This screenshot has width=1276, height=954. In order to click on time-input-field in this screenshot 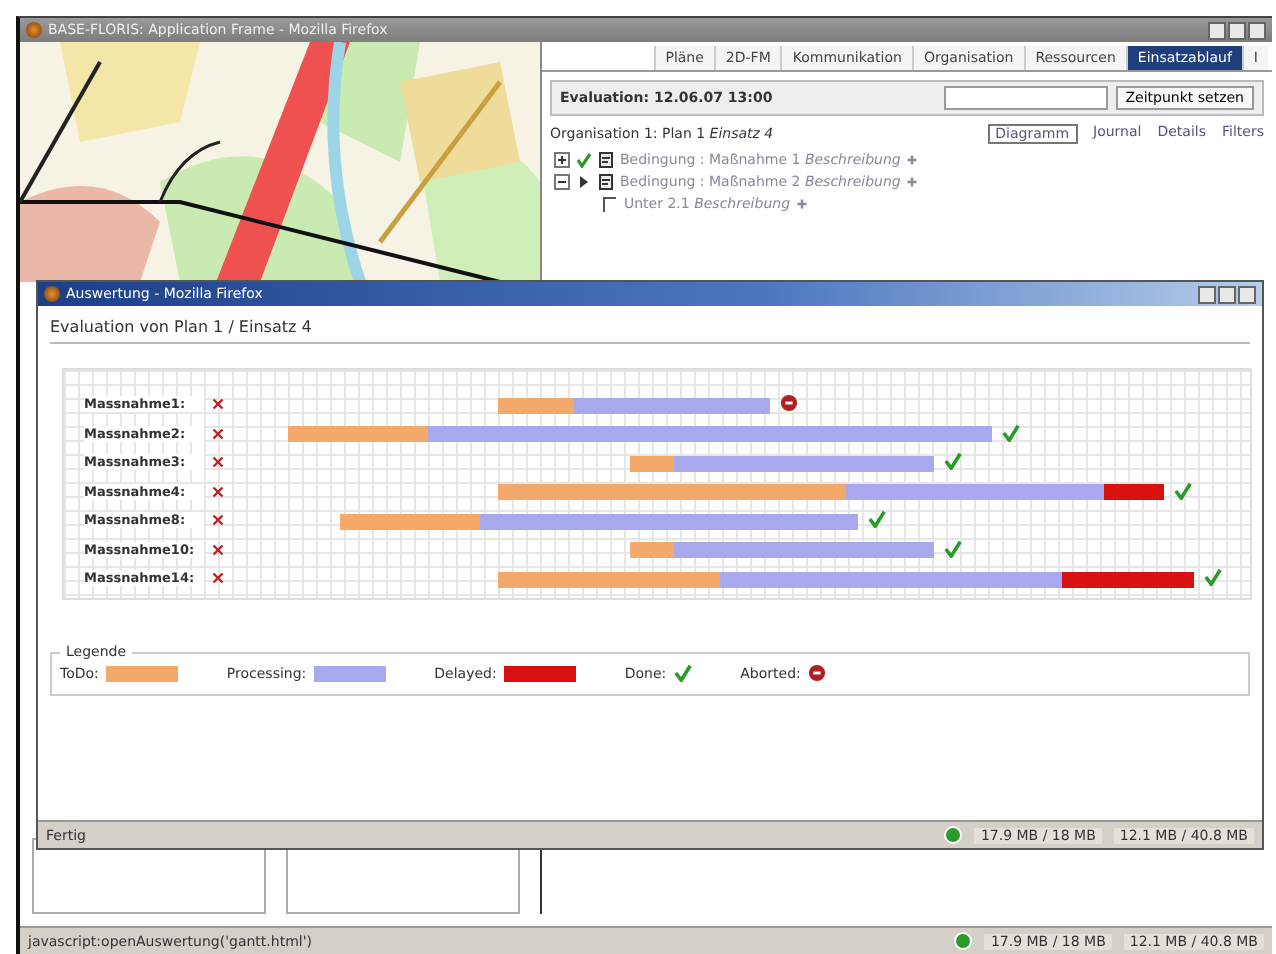, I will do `click(1025, 98)`.